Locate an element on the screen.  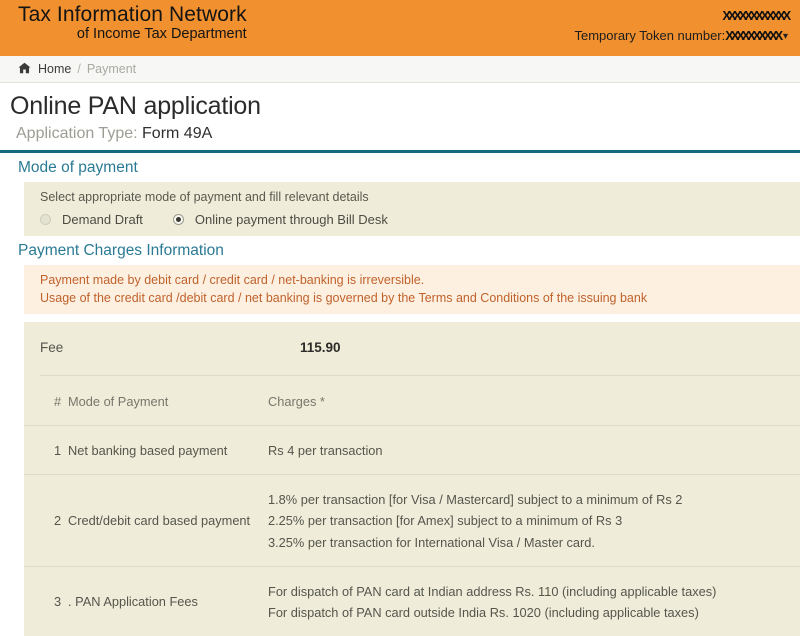
chevron-down-icon: ▾ is located at coordinates (785, 37).